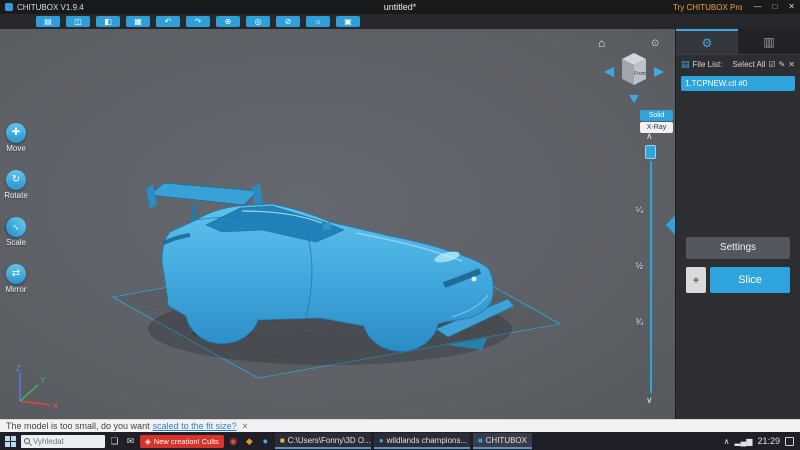 The image size is (800, 450). Describe the element at coordinates (50, 7) in the screenshot. I see `app-title: CHITUBOX V1.9.4` at that location.